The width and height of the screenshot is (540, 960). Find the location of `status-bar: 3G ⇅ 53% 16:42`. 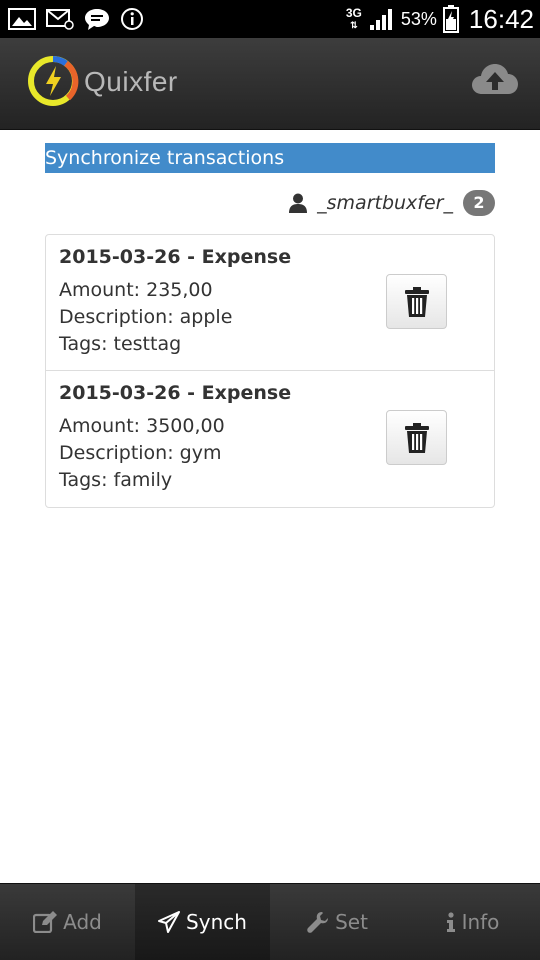

status-bar: 3G ⇅ 53% 16:42 is located at coordinates (270, 19).